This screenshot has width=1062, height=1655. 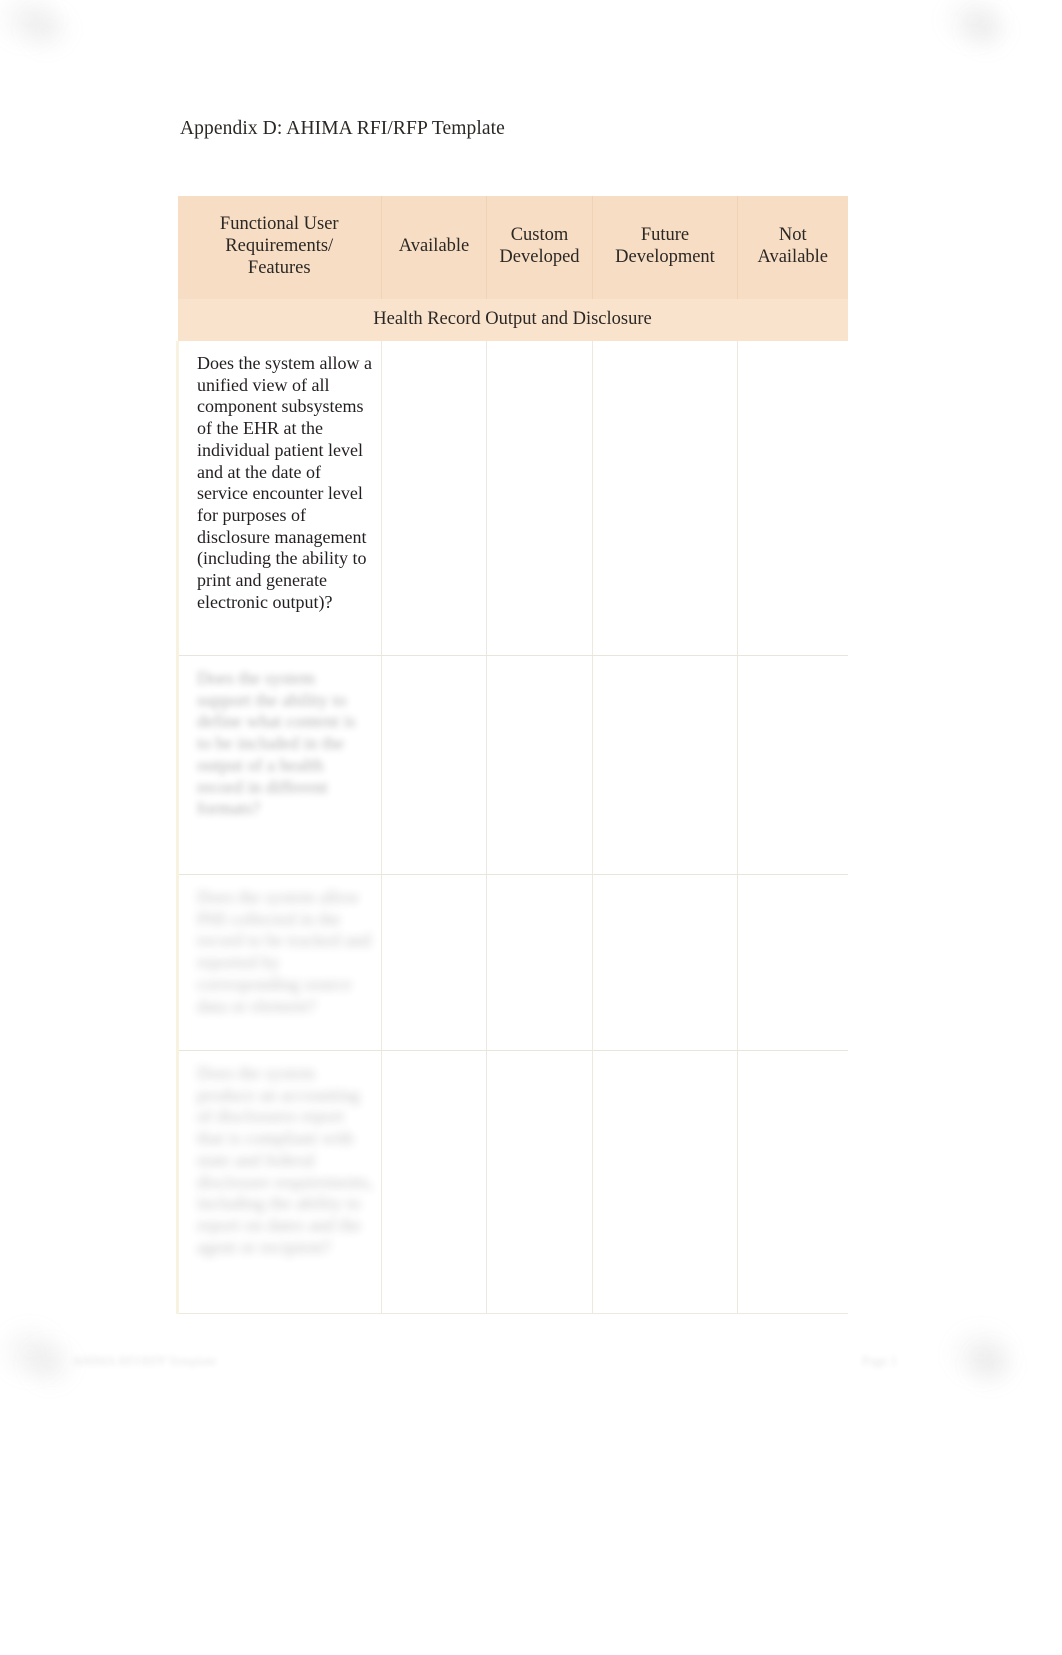 I want to click on section-heading-health-record-output-and-disclosure: Health Record Output and Disclosure, so click(x=512, y=320).